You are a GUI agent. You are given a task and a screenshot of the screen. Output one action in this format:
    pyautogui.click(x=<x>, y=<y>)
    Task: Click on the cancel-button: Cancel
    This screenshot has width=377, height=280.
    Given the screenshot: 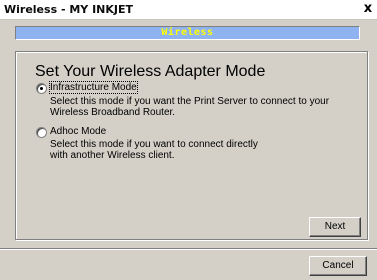 What is the action you would take?
    pyautogui.click(x=338, y=266)
    